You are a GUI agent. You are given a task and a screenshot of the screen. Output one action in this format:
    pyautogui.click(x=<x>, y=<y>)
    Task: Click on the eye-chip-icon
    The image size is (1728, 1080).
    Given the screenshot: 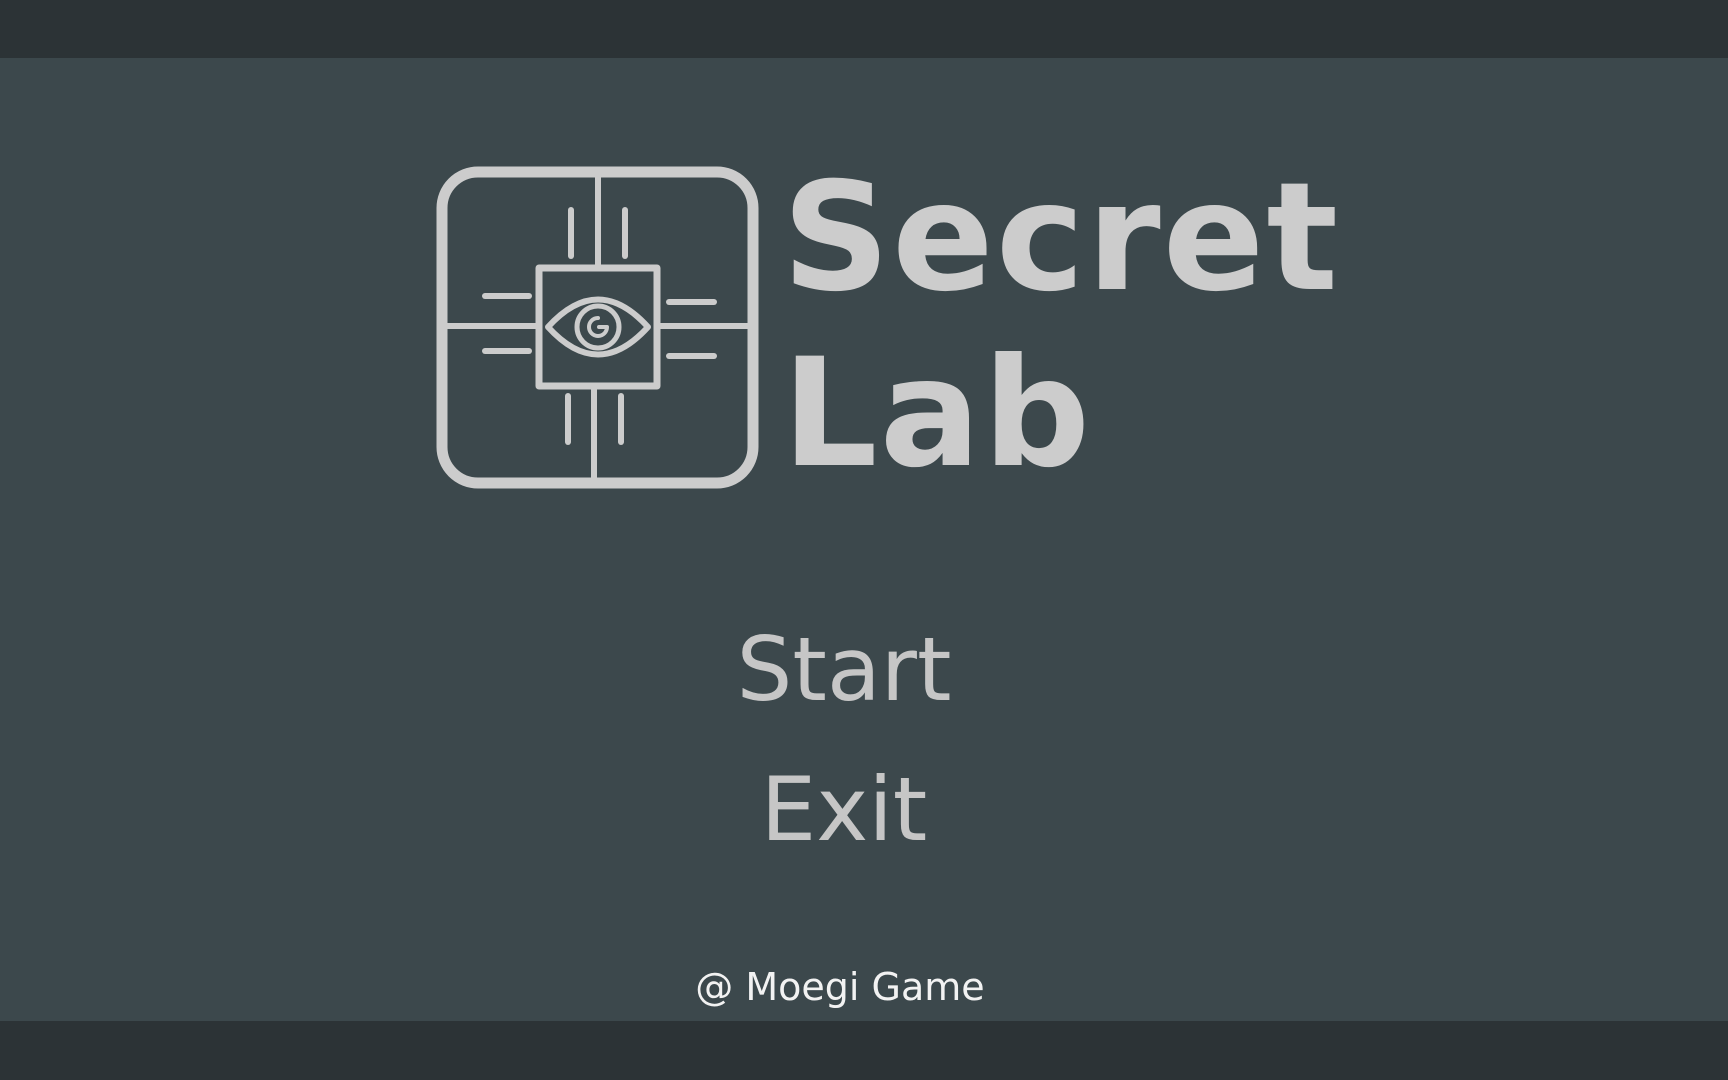 What is the action you would take?
    pyautogui.click(x=597, y=327)
    